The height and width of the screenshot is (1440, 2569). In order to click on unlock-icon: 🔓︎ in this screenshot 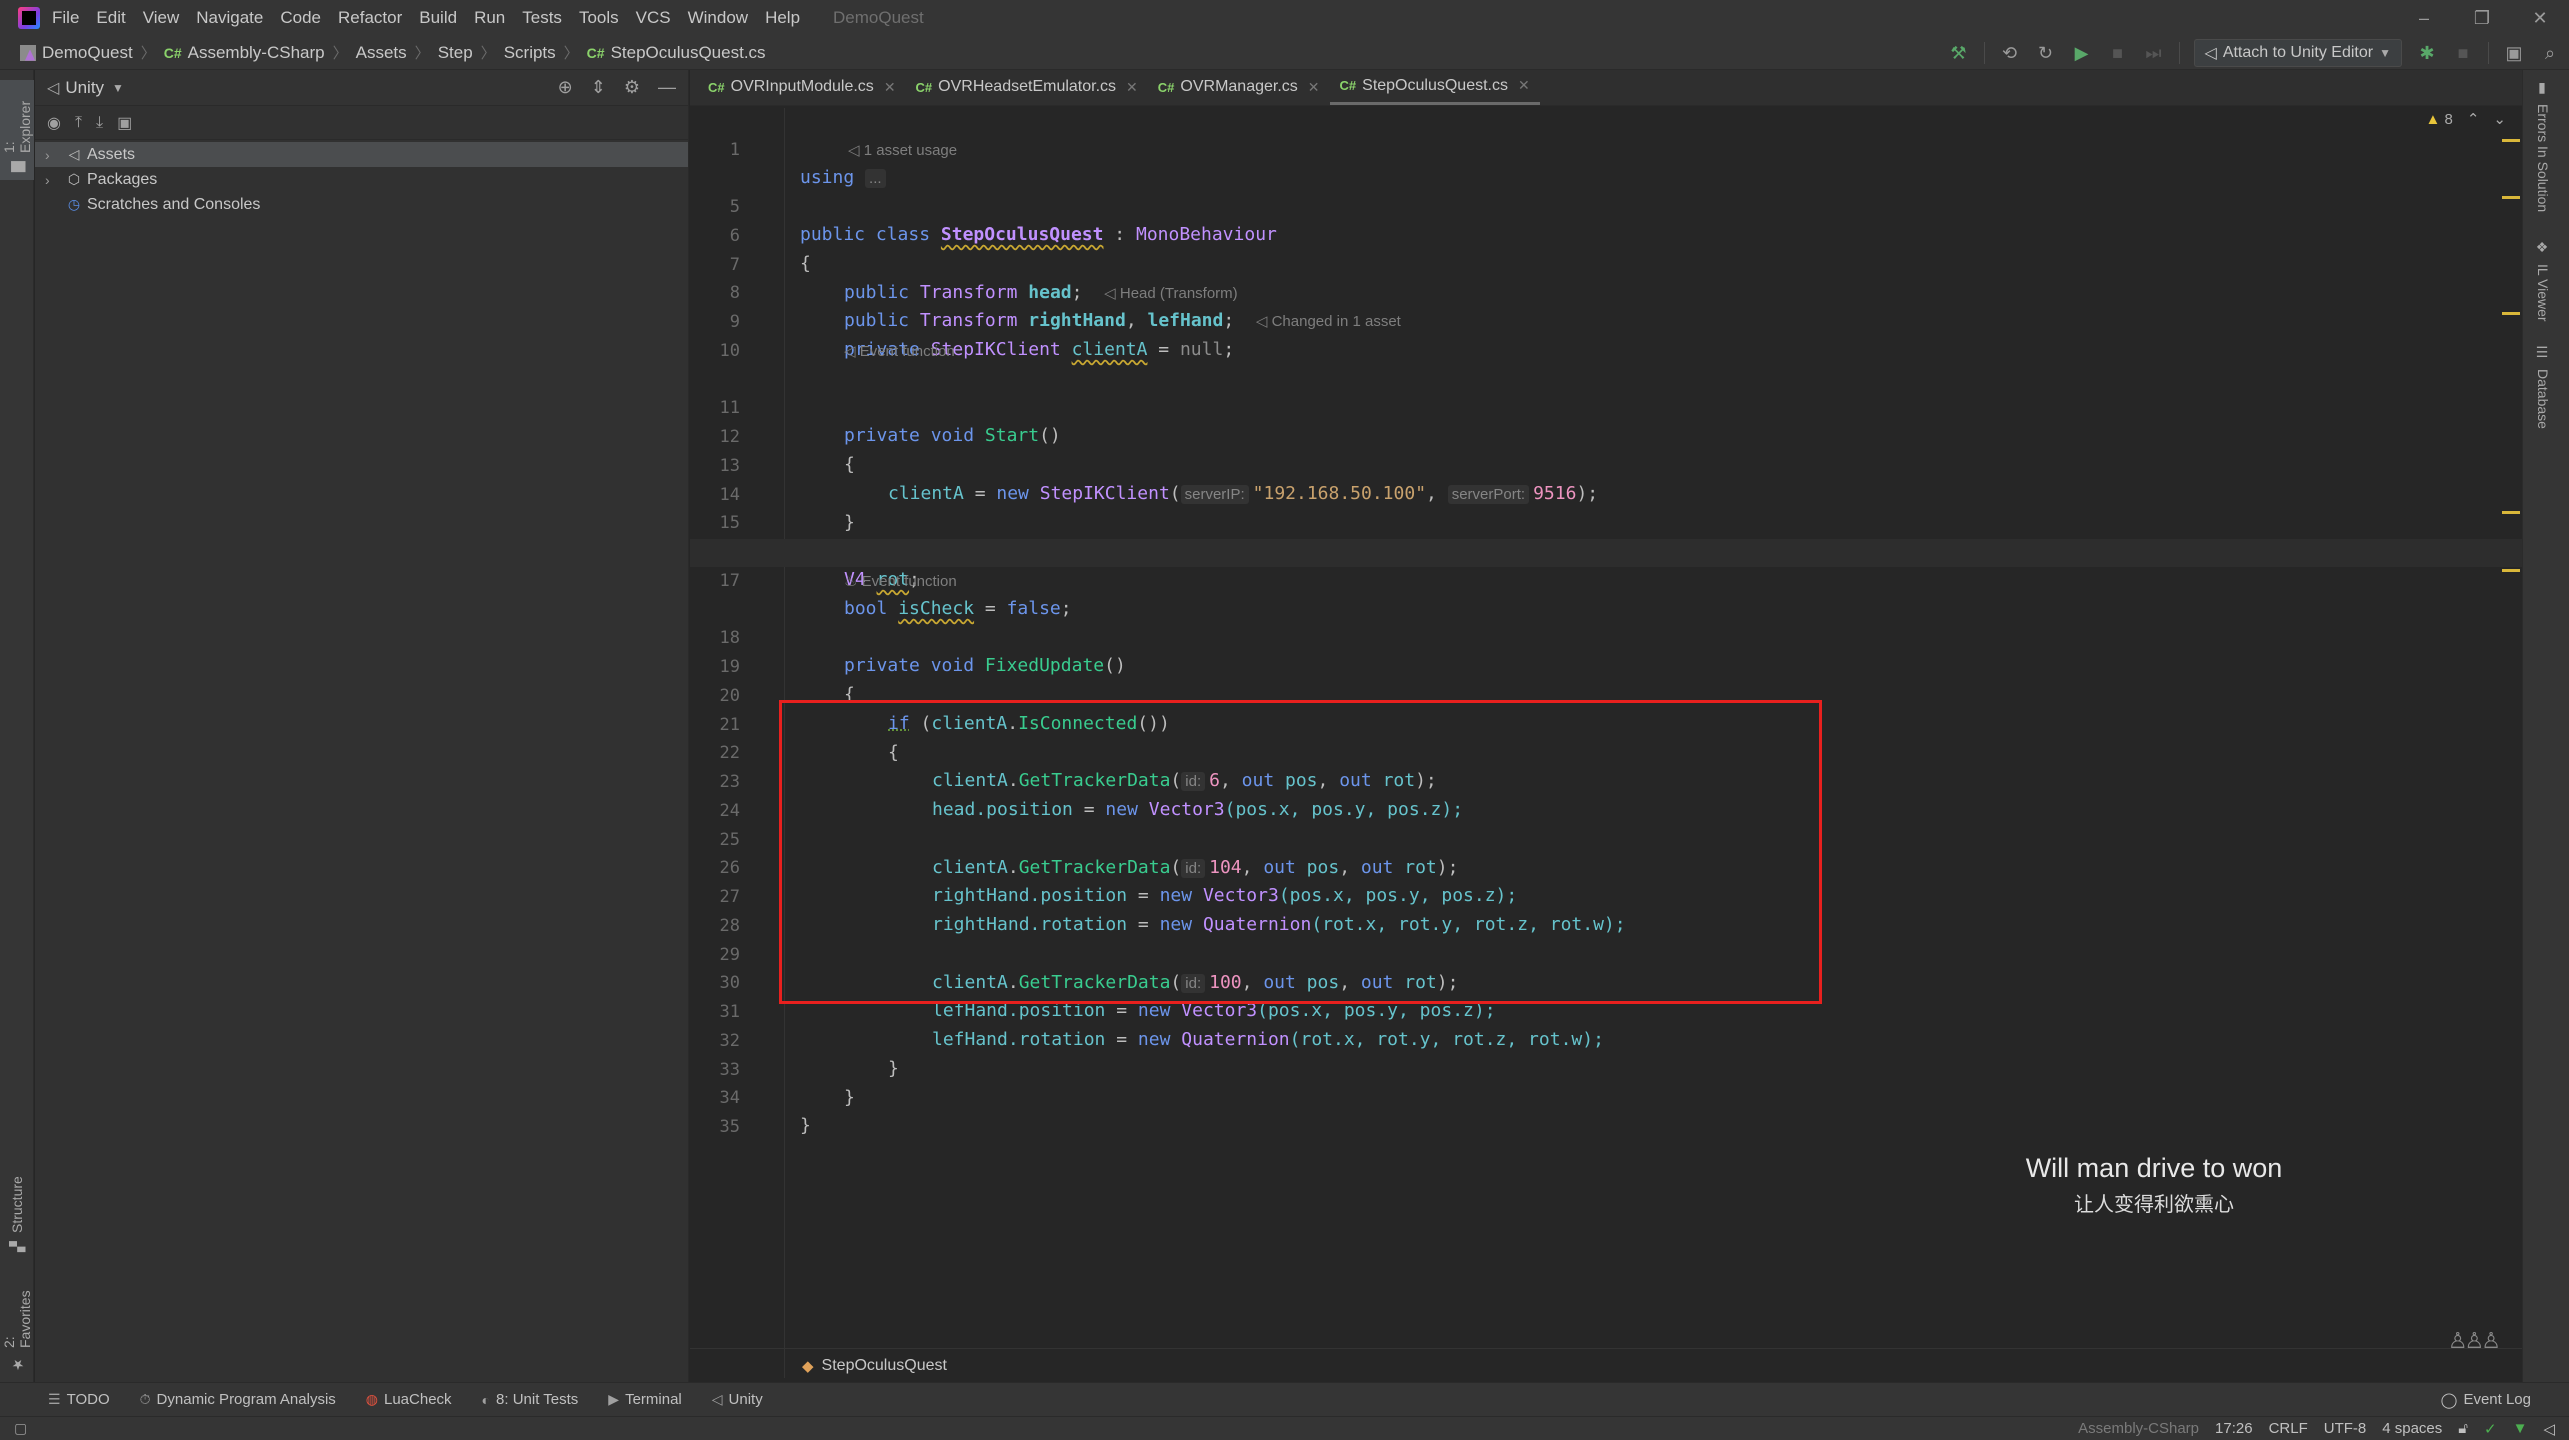, I will do `click(2463, 1428)`.